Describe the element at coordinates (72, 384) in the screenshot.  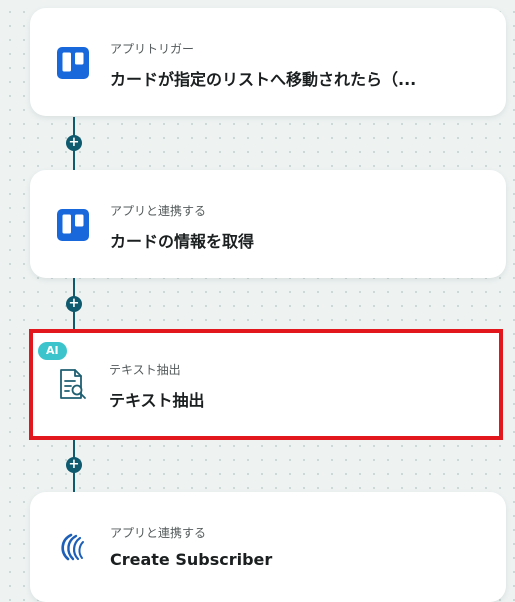
I see `document-search-icon` at that location.